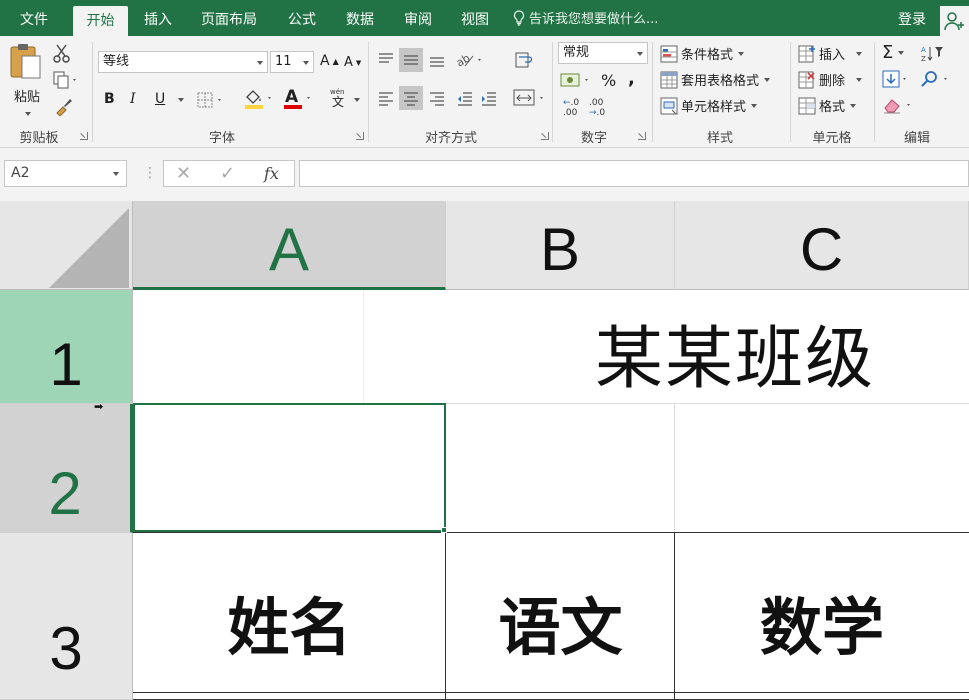 This screenshot has height=700, width=969. I want to click on copy-button, so click(65, 82).